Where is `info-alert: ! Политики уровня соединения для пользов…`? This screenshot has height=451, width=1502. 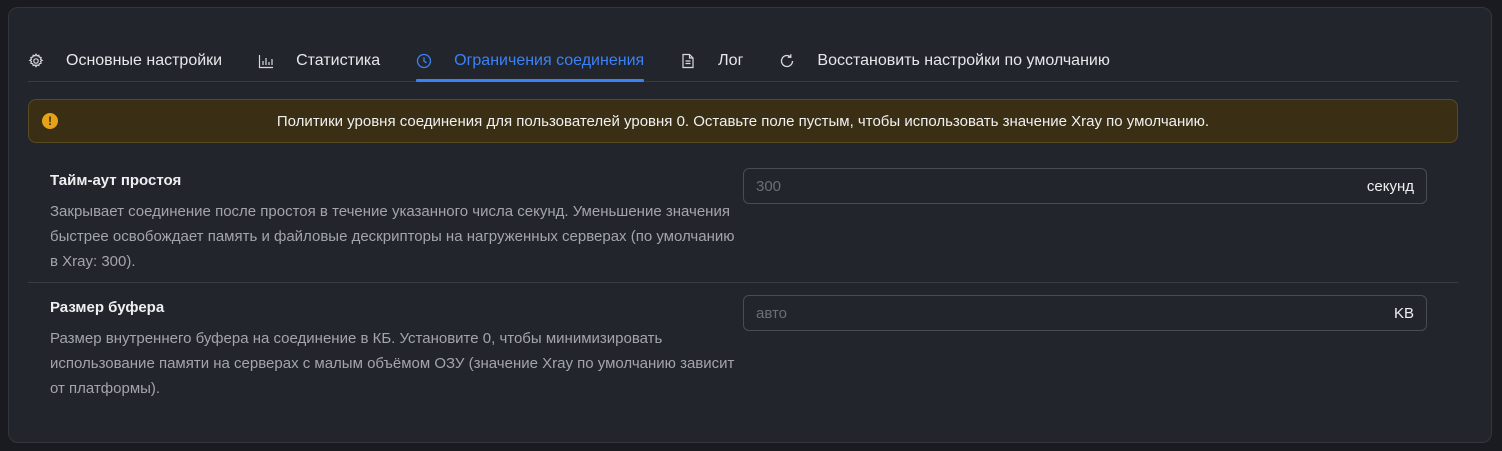 info-alert: ! Политики уровня соединения для пользов… is located at coordinates (743, 121).